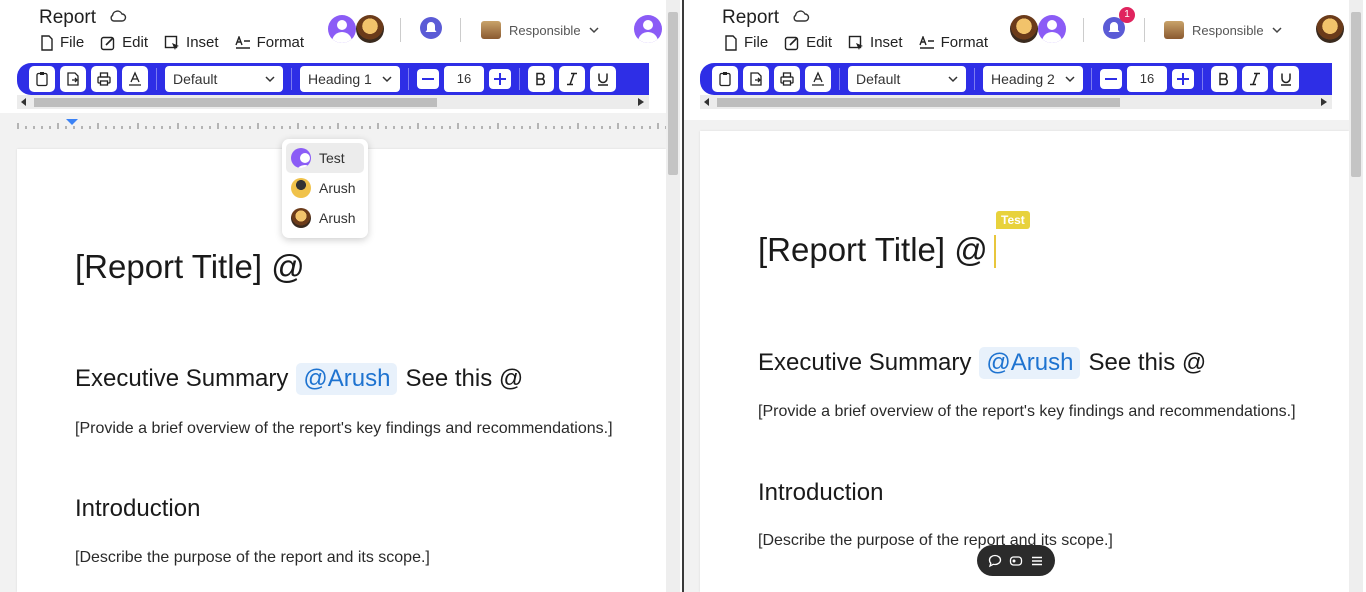 The width and height of the screenshot is (1366, 592). What do you see at coordinates (350, 79) in the screenshot?
I see `heading-select: Heading 1` at bounding box center [350, 79].